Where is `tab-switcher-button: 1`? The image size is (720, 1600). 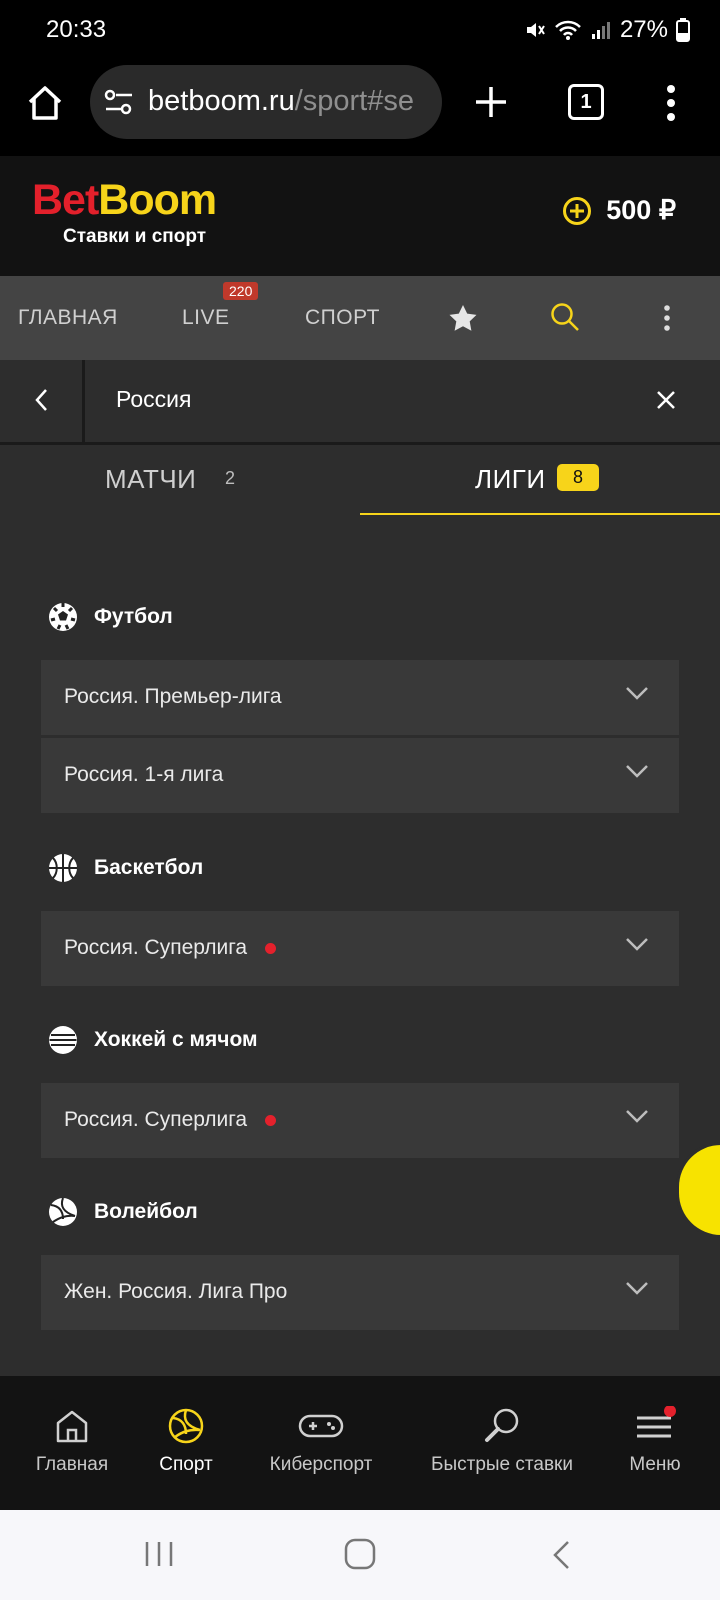 tab-switcher-button: 1 is located at coordinates (586, 102).